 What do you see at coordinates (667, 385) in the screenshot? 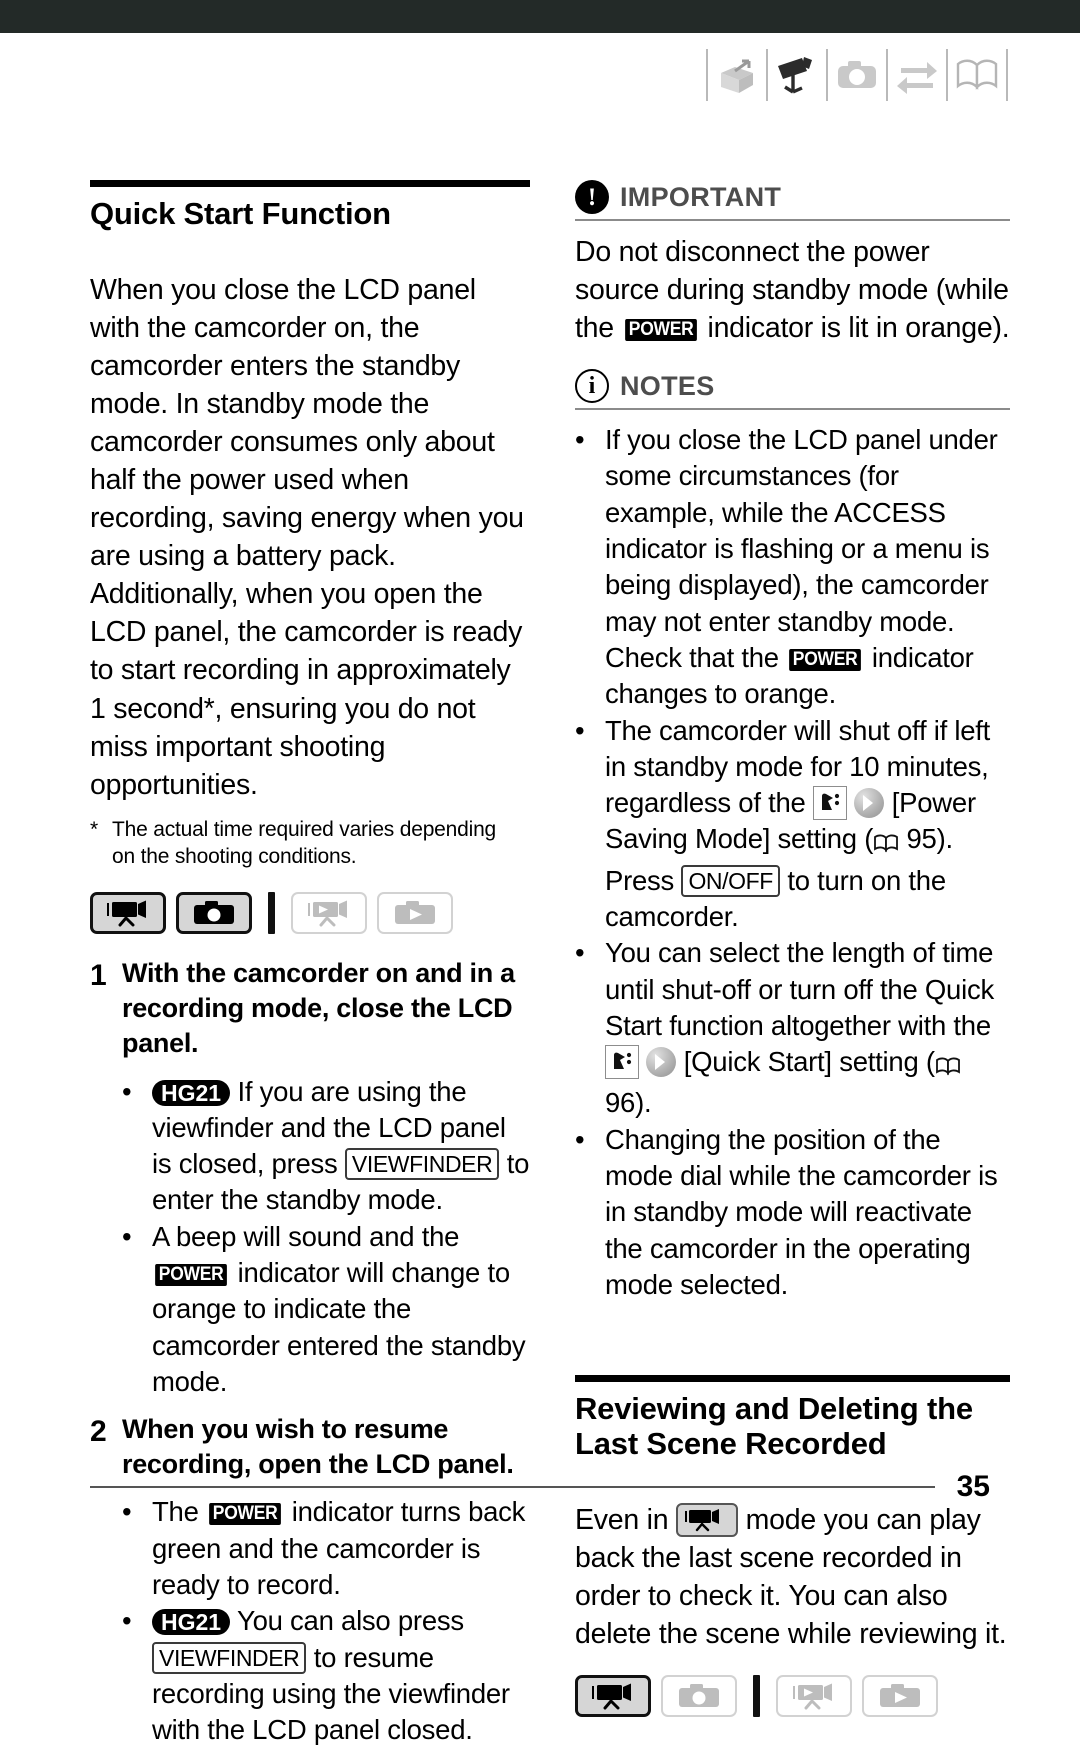
I see `notes-title: NOTES` at bounding box center [667, 385].